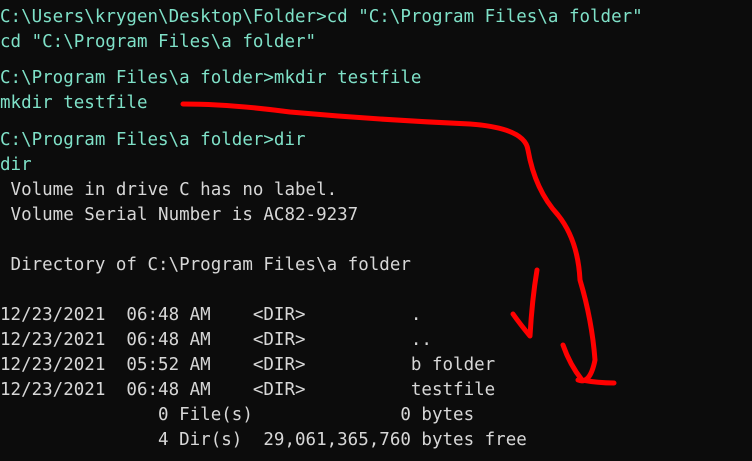  Describe the element at coordinates (248, 390) in the screenshot. I see `dir-entry-row: 12/23/2021 06:48 AM <DIR> testfile` at that location.